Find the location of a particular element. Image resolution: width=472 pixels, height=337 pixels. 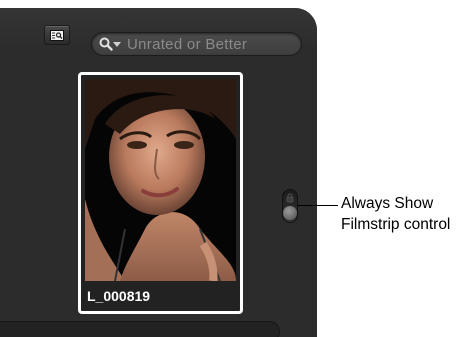

lock-icon is located at coordinates (290, 198).